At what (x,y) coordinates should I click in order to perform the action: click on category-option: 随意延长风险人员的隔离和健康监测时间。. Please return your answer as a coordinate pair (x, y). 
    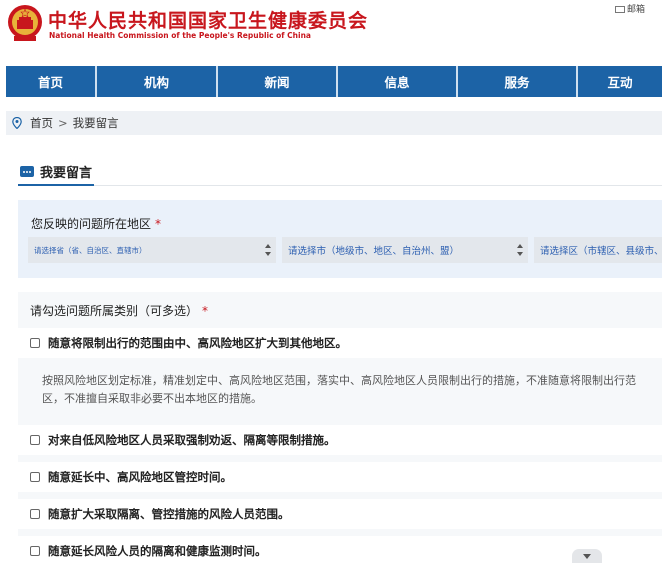
    Looking at the image, I should click on (340, 551).